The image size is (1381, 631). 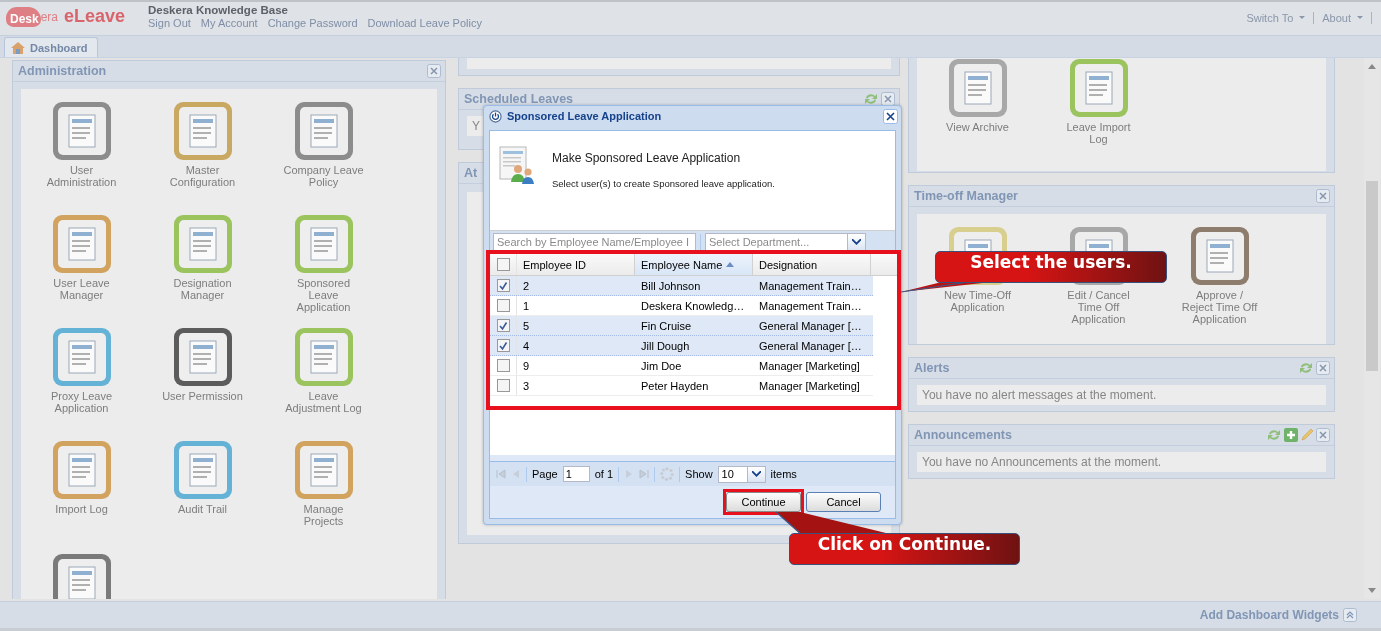 What do you see at coordinates (1372, 276) in the screenshot?
I see `scrollbar-thumb` at bounding box center [1372, 276].